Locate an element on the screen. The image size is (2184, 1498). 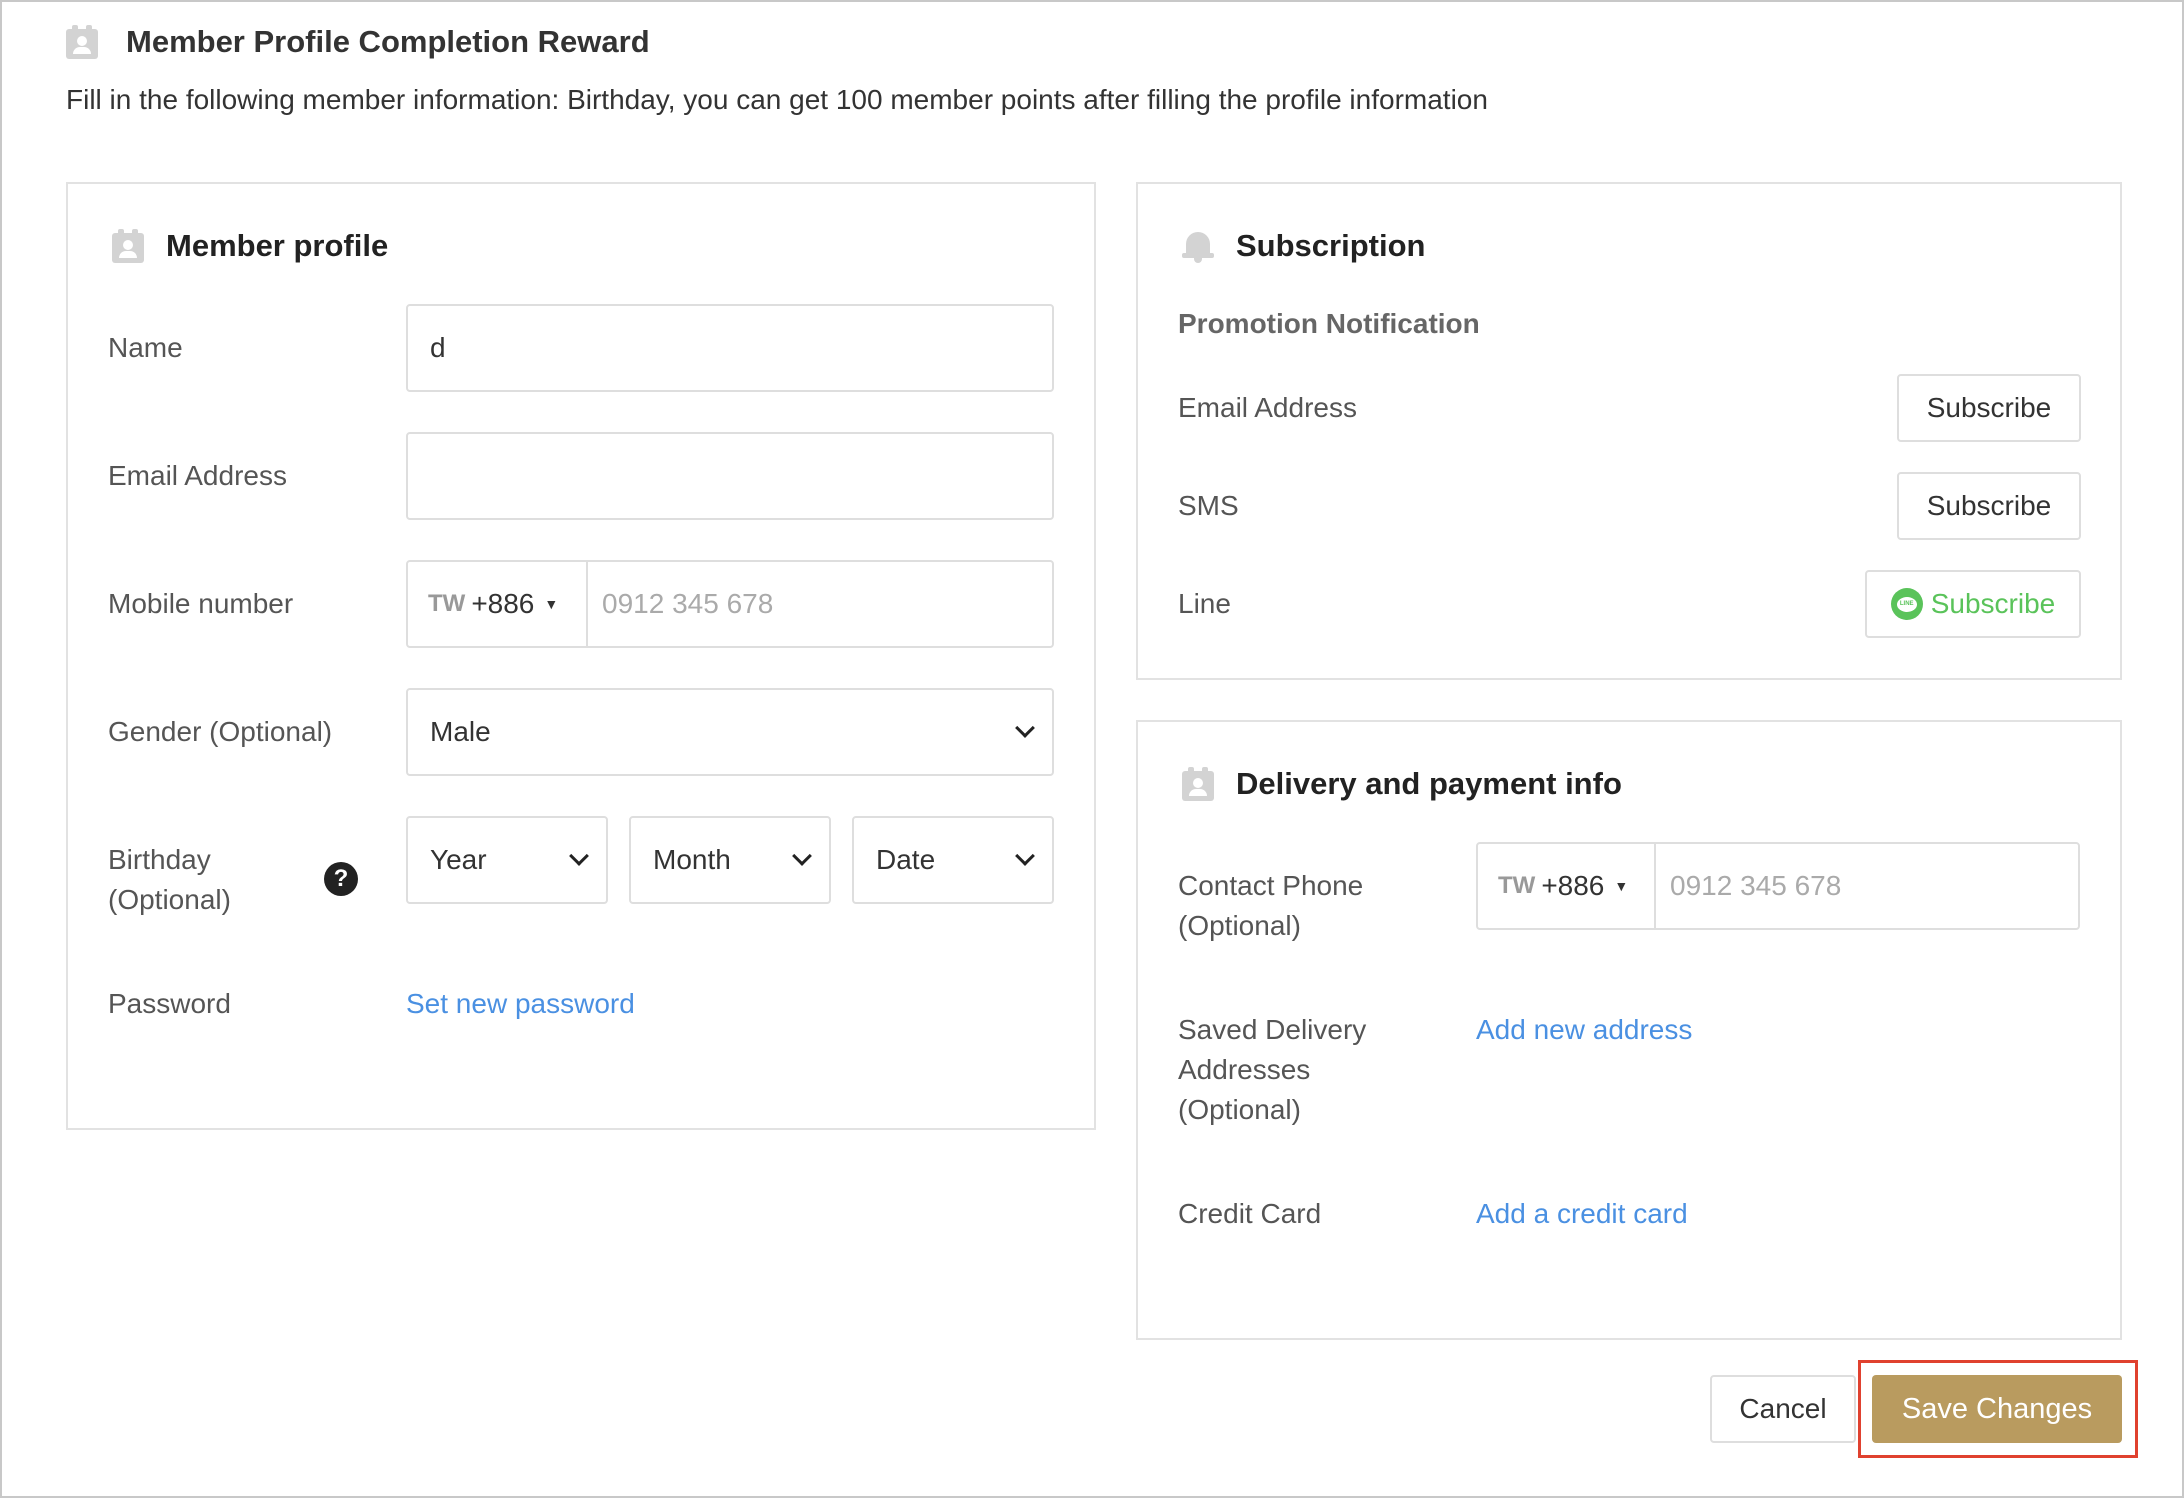
bell-icon is located at coordinates (1198, 246).